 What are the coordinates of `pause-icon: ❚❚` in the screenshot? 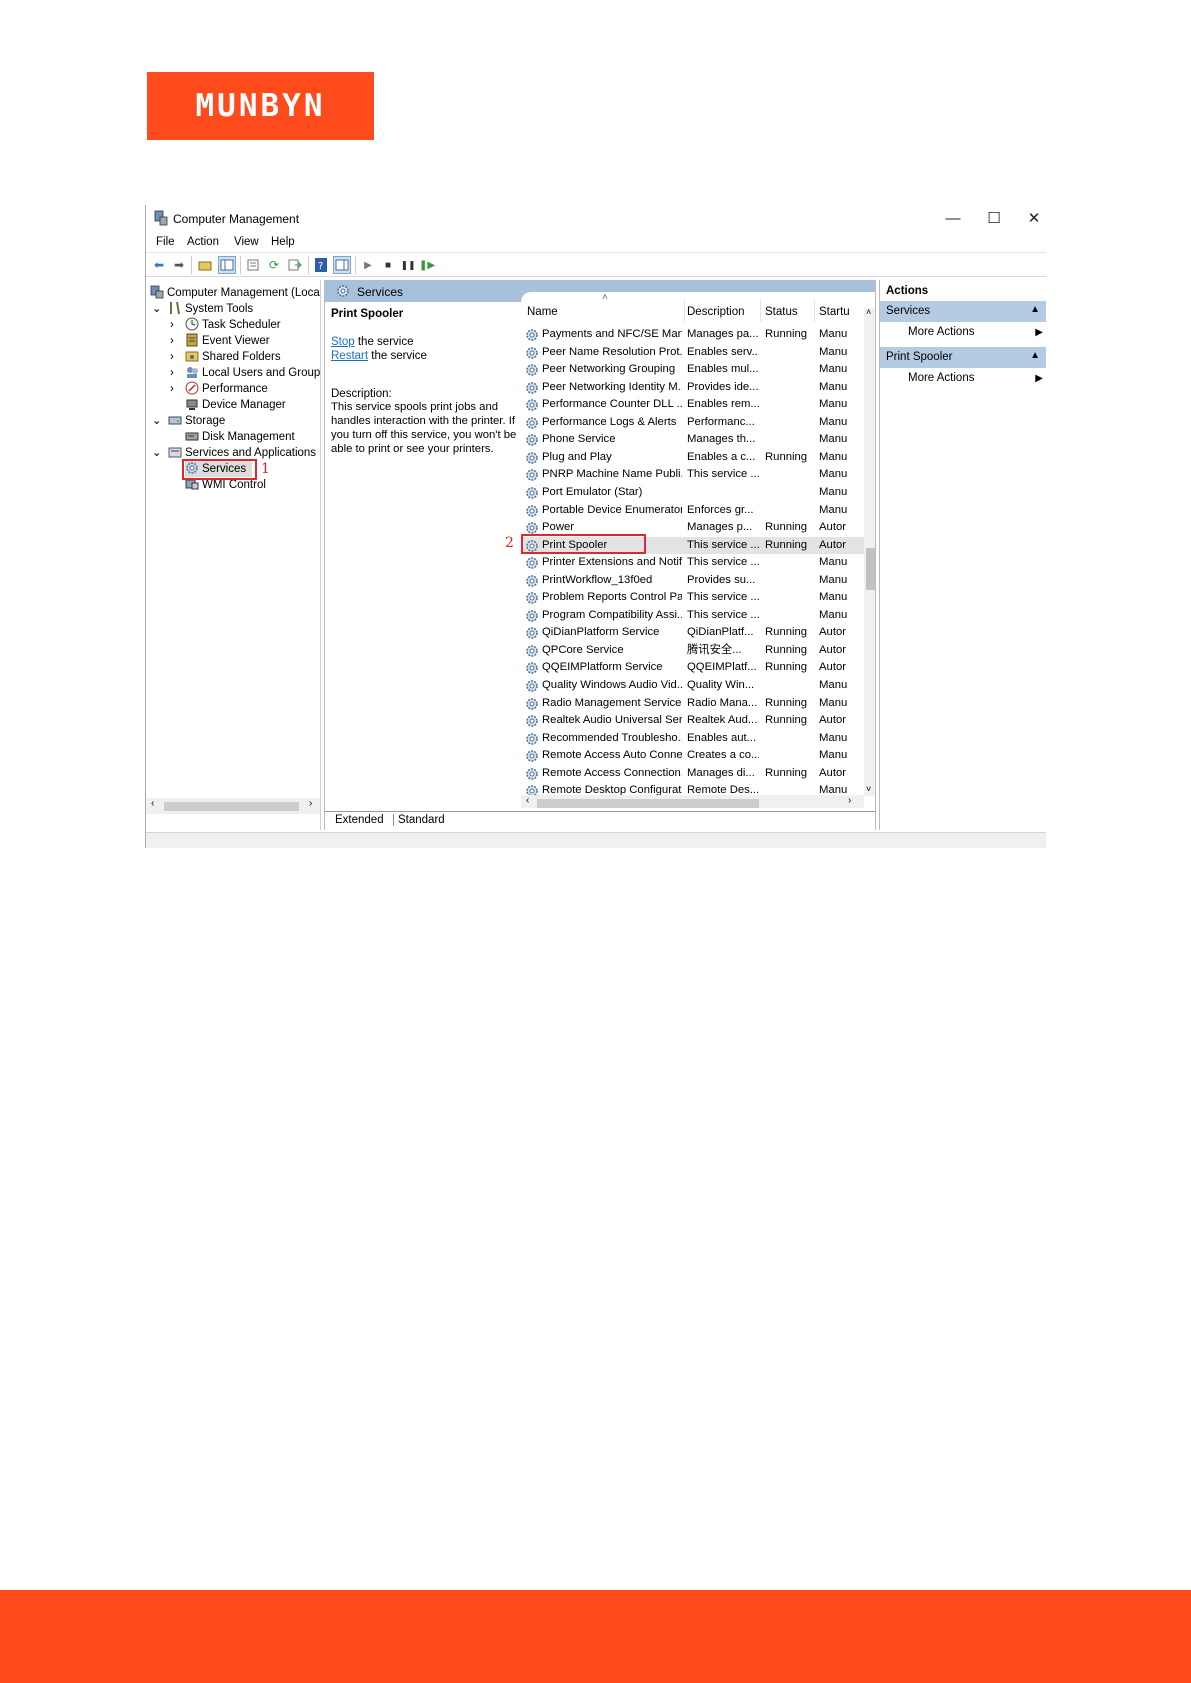 It's located at (408, 265).